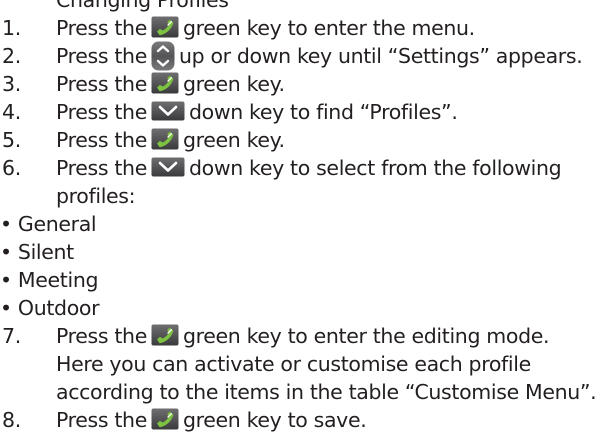 Image resolution: width=613 pixels, height=448 pixels. Describe the element at coordinates (11, 112) in the screenshot. I see `step-number: 4.` at that location.